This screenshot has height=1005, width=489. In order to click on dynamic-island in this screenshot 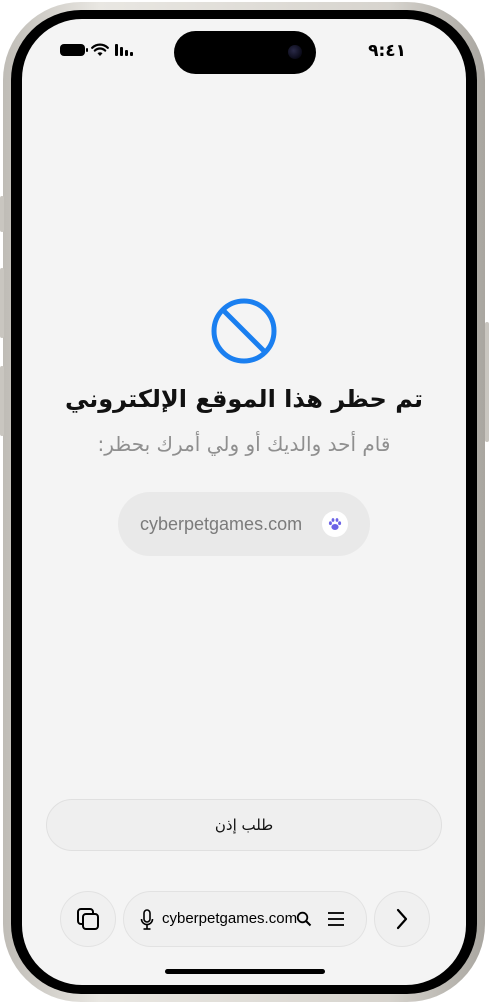, I will do `click(245, 52)`.